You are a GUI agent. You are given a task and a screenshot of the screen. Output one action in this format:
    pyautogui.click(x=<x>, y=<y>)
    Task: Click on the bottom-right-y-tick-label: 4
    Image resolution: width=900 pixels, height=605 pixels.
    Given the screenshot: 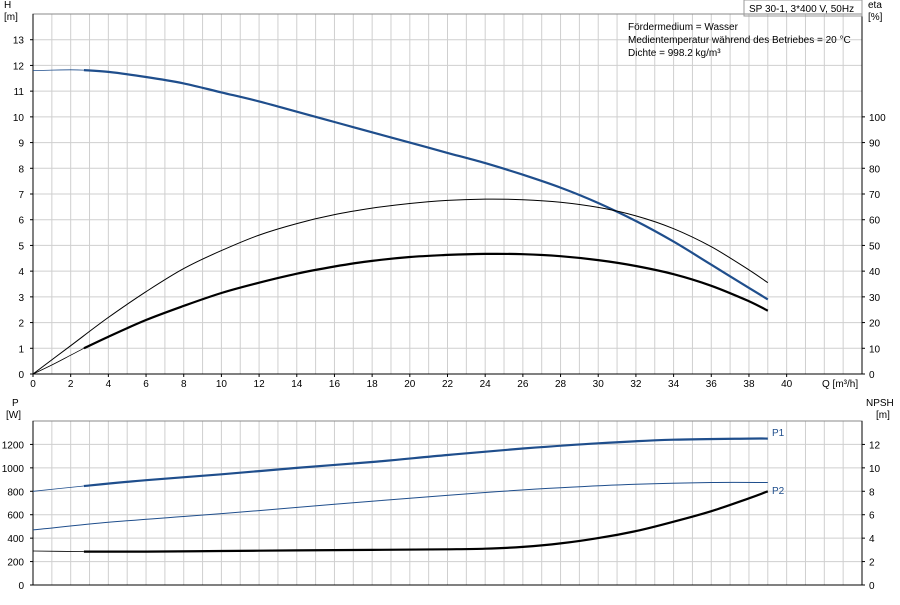 What is the action you would take?
    pyautogui.click(x=872, y=539)
    